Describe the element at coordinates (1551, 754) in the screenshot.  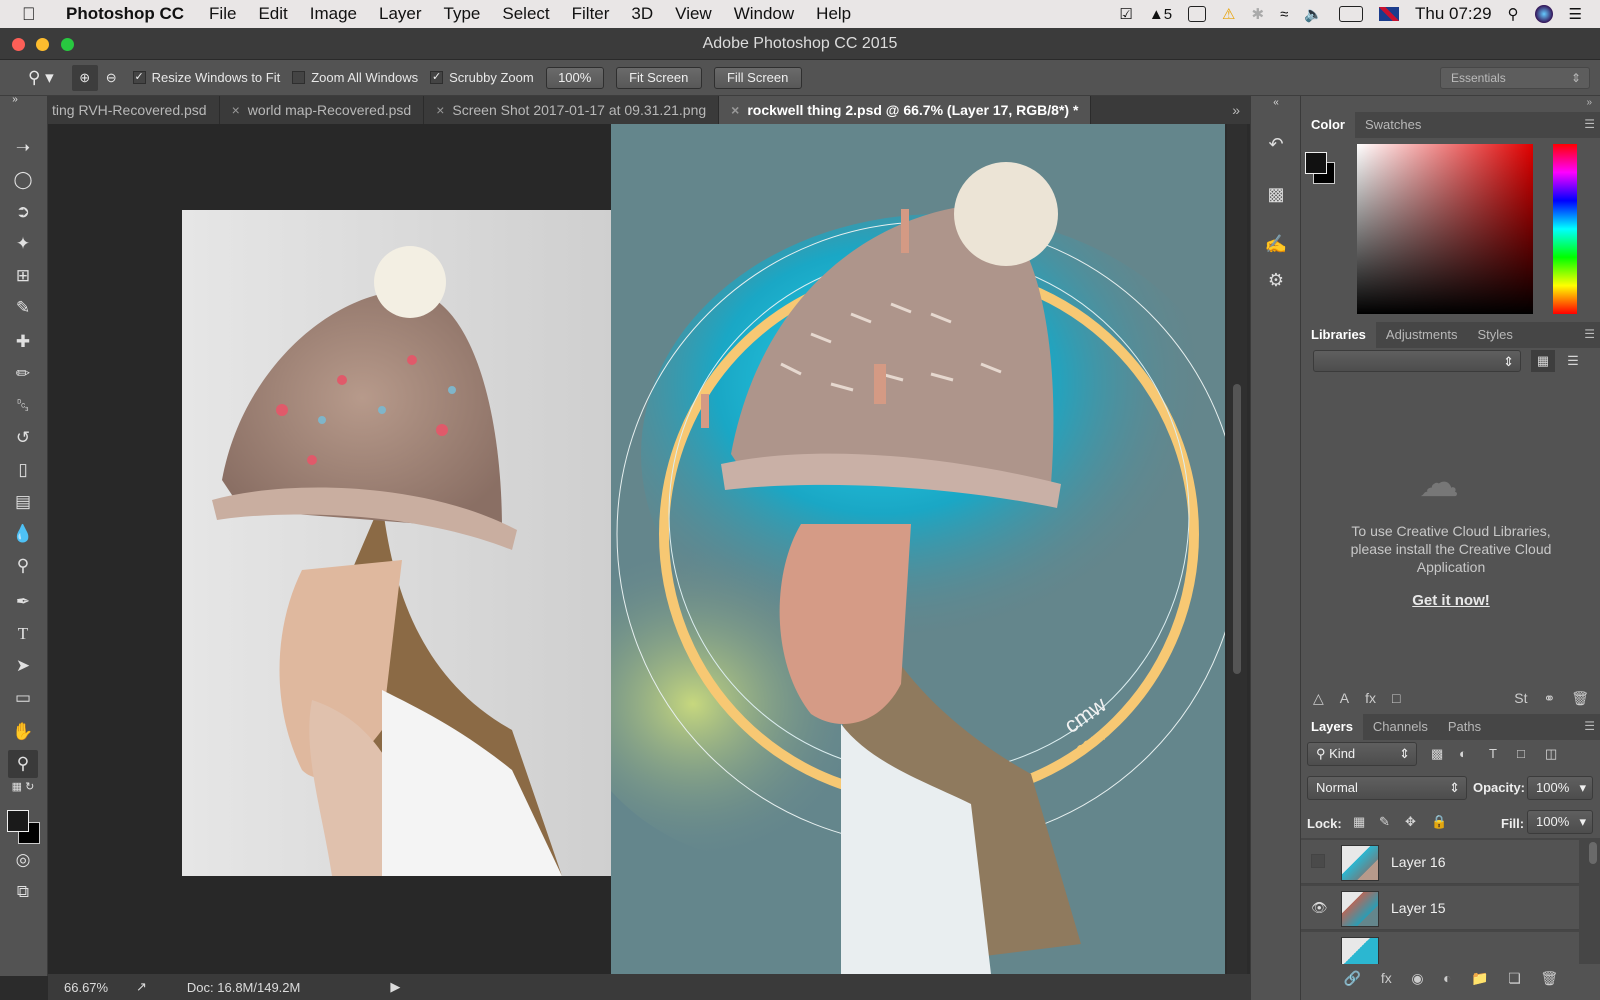
I see `filter-smart-object-icon: ◫` at that location.